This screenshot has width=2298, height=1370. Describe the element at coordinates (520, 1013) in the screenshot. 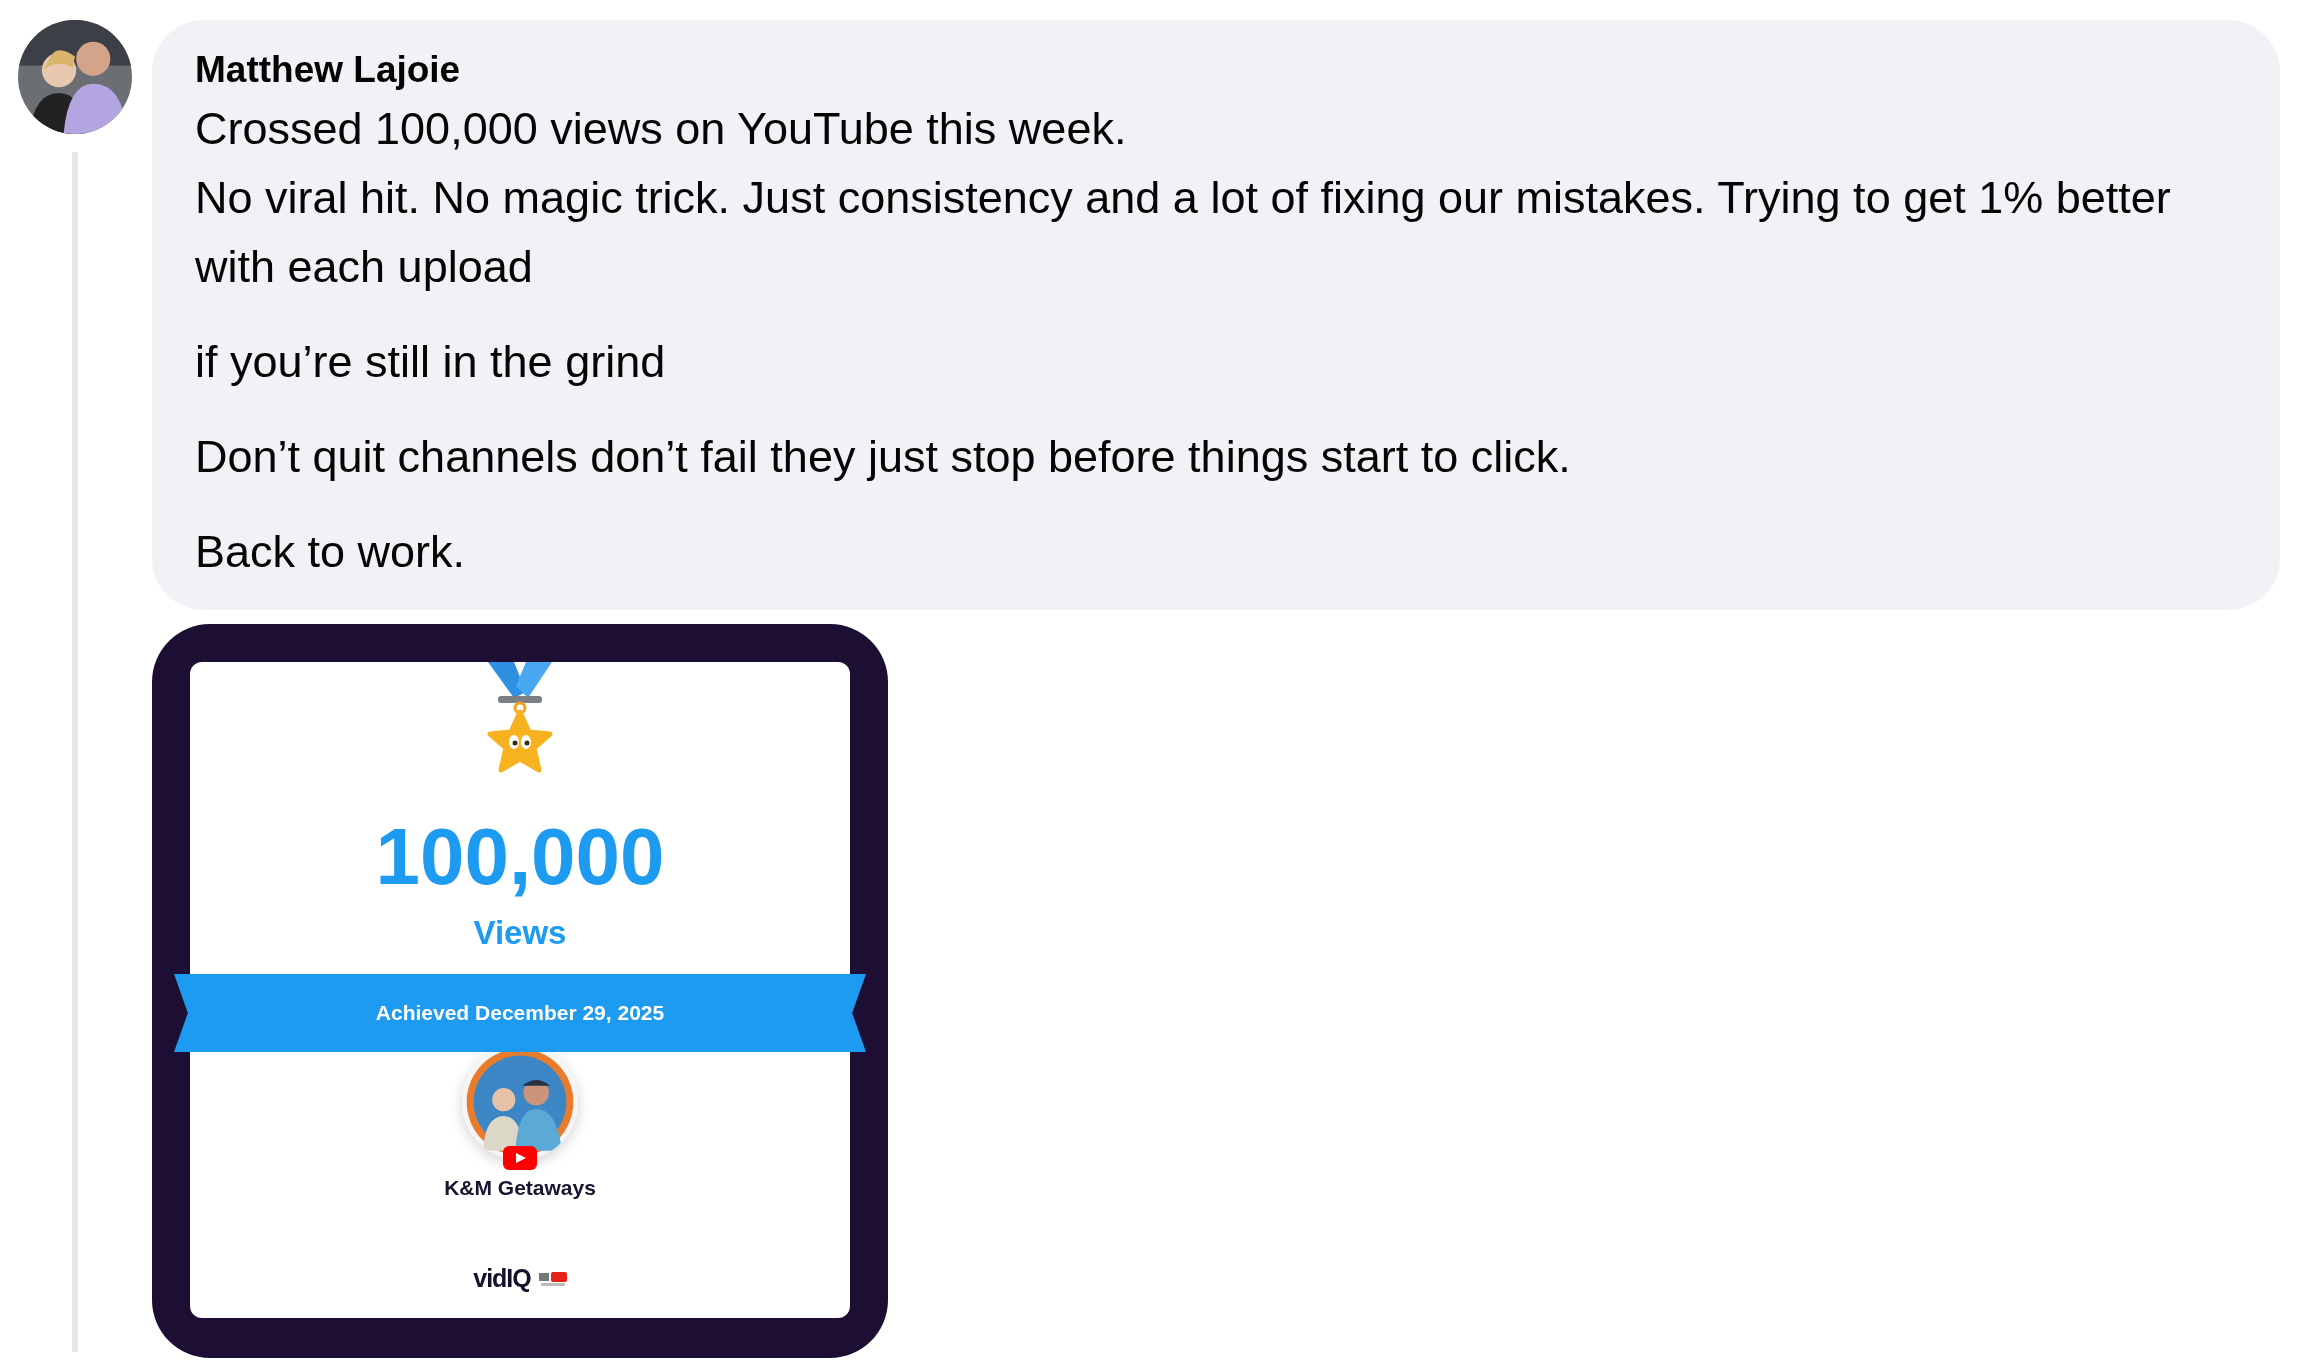

I see `date-banner: Achieved December 29, 2025` at that location.